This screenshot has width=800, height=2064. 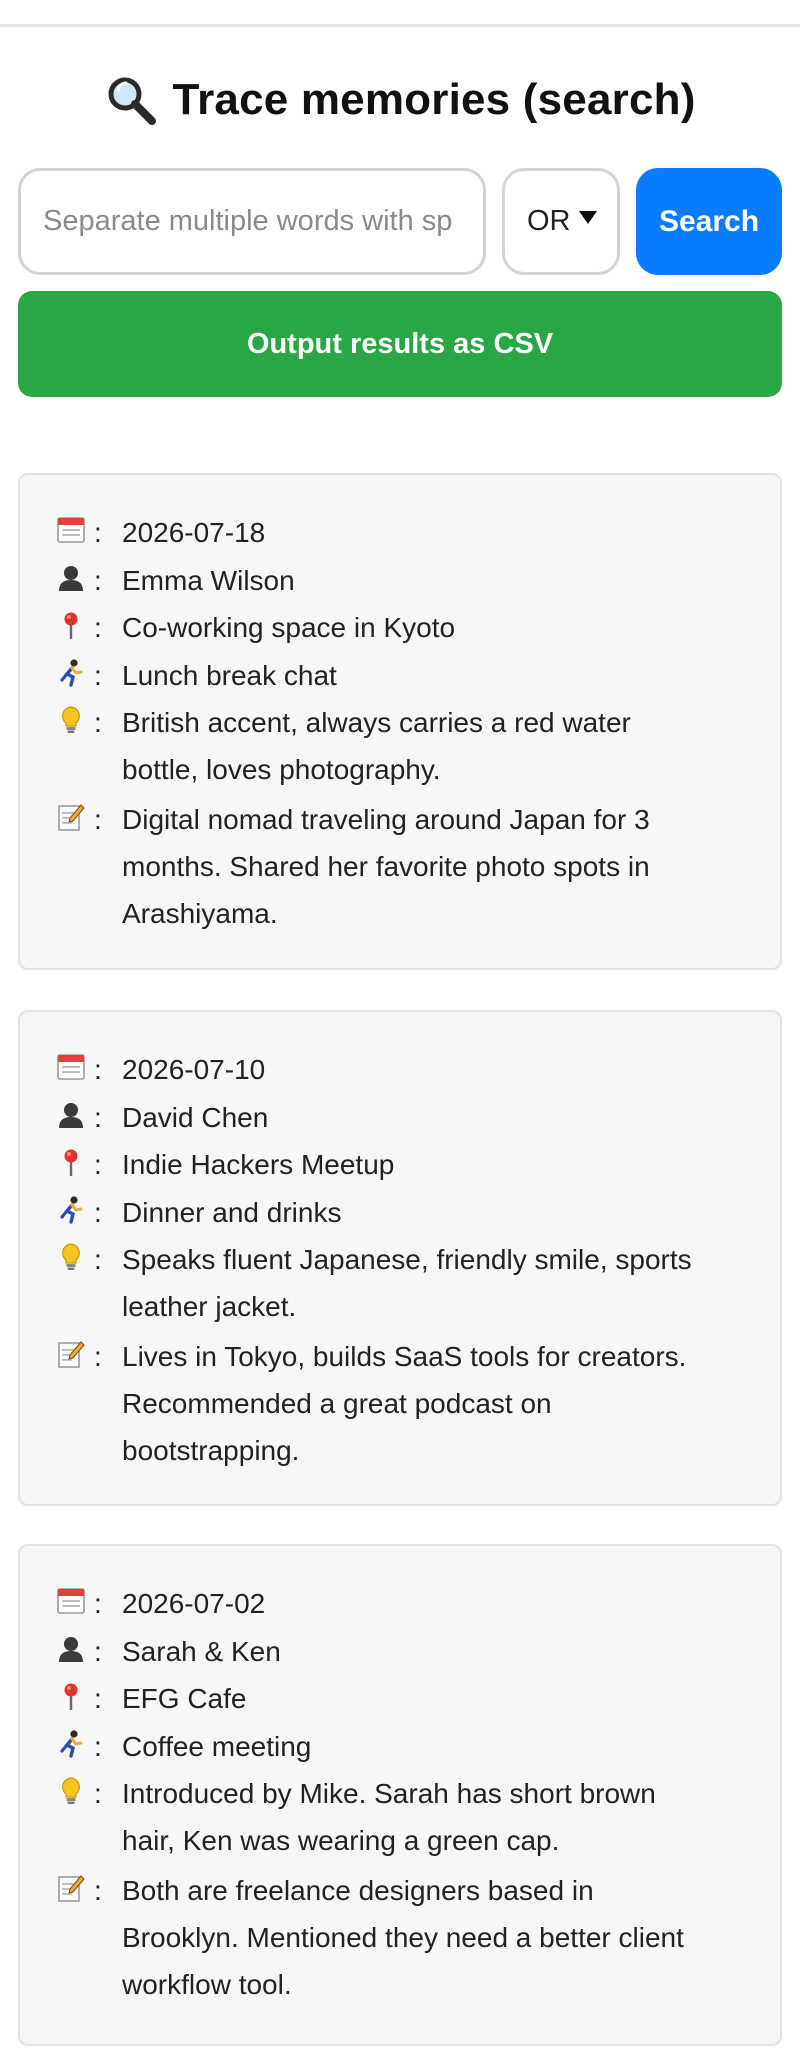 What do you see at coordinates (400, 344) in the screenshot?
I see `export-csv-button: Output results as CSV` at bounding box center [400, 344].